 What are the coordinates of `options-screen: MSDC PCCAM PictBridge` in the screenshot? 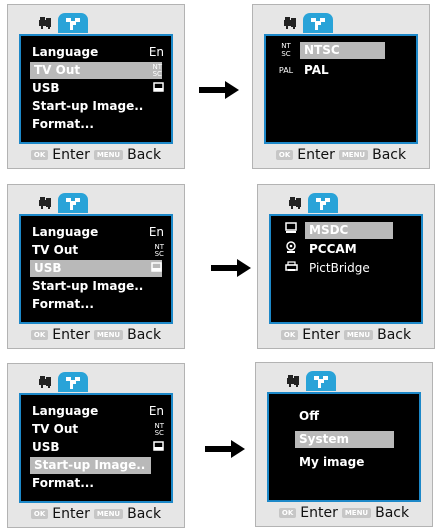 It's located at (346, 269).